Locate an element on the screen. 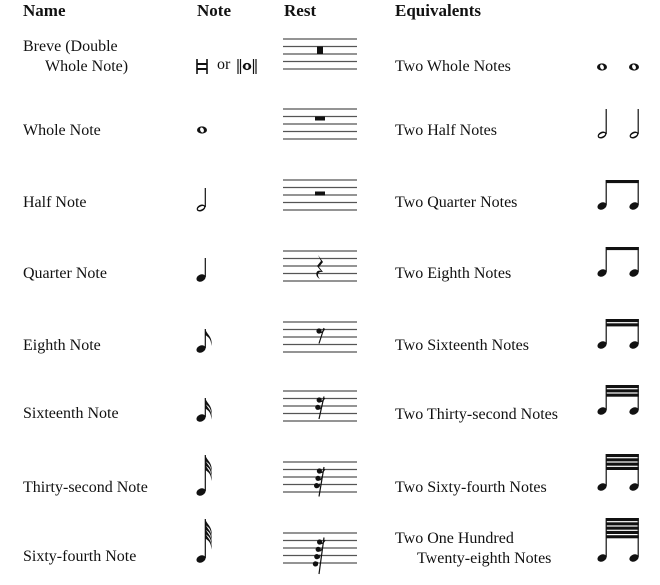  eighth-rest-icon is located at coordinates (320, 337).